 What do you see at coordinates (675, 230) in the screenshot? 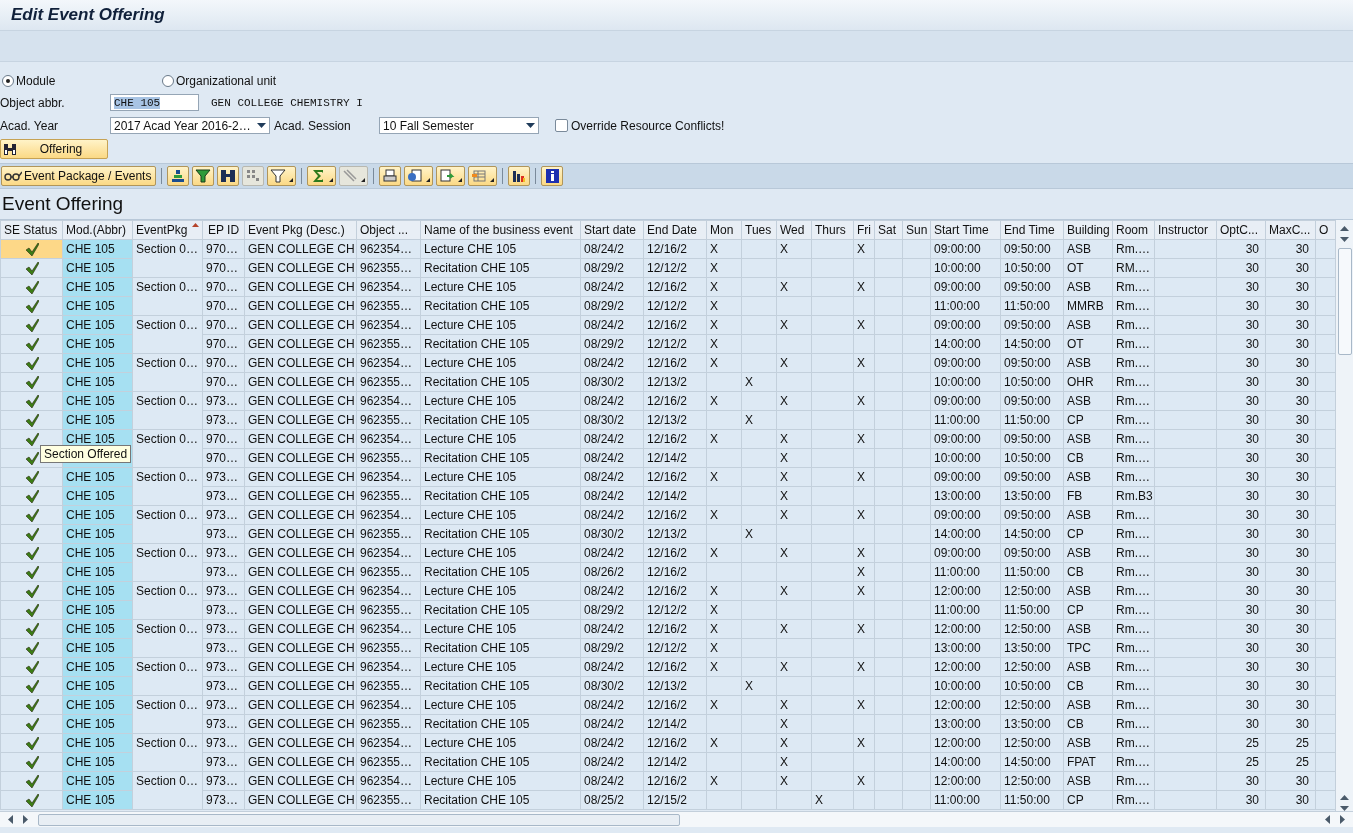
I see `column-header: End Date` at bounding box center [675, 230].